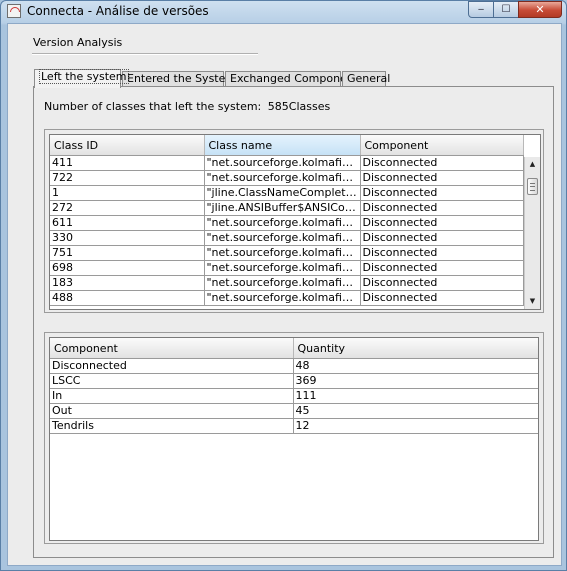 This screenshot has height=571, width=567. I want to click on tab-entered-the-system: Entered the System, so click(179, 79).